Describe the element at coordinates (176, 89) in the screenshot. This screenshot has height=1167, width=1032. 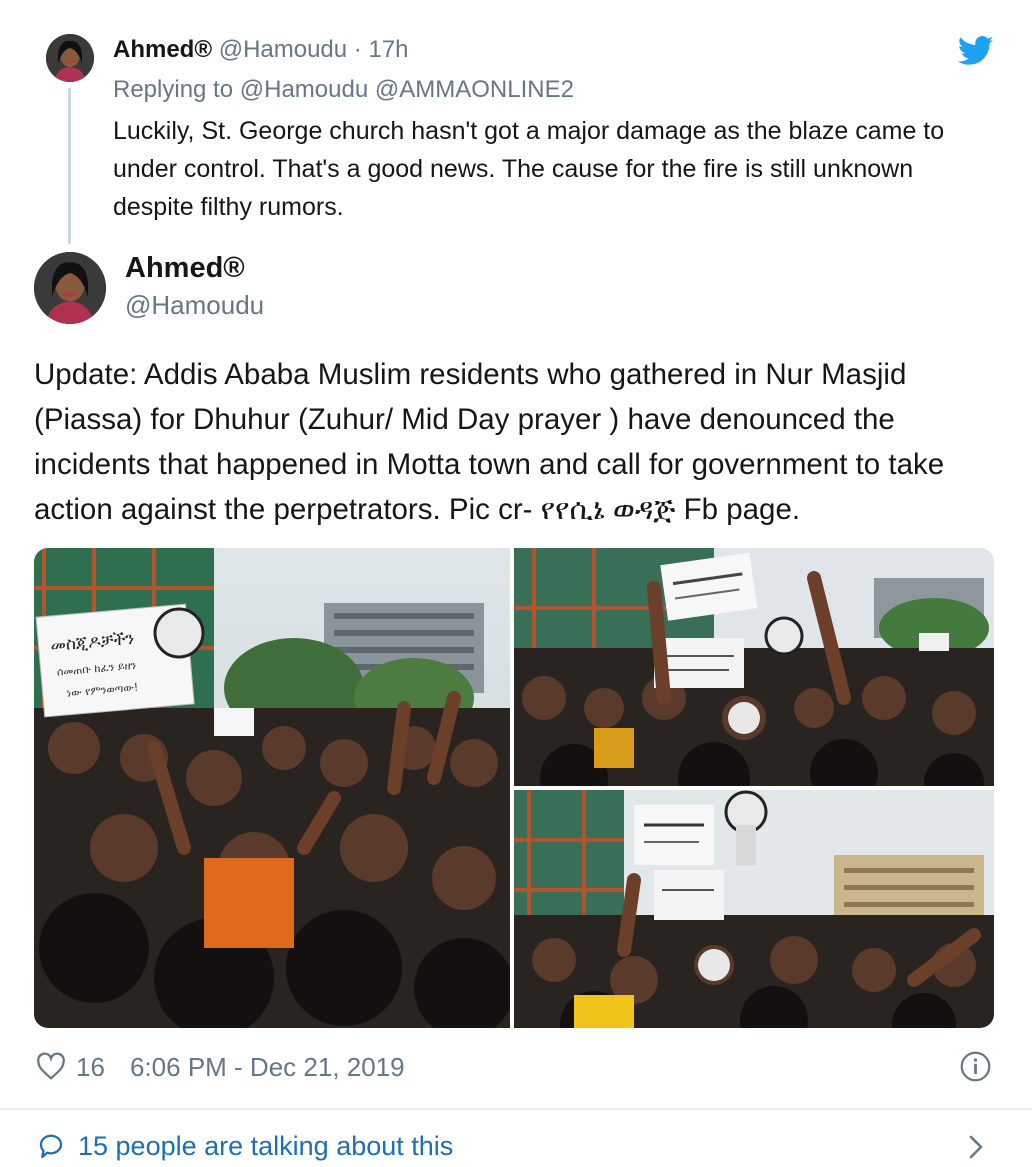
I see `replying-prefix: Replying to` at that location.